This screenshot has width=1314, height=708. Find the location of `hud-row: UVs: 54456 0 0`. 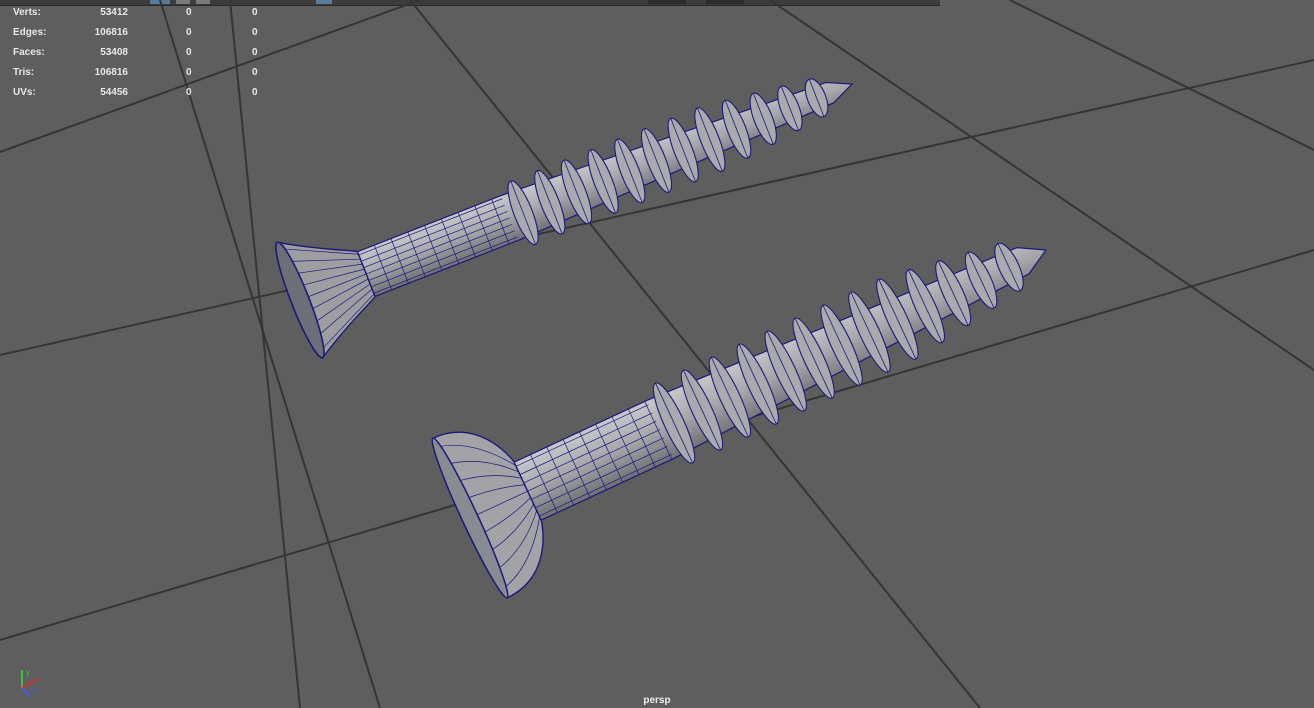

hud-row: UVs: 54456 0 0 is located at coordinates (135, 95).